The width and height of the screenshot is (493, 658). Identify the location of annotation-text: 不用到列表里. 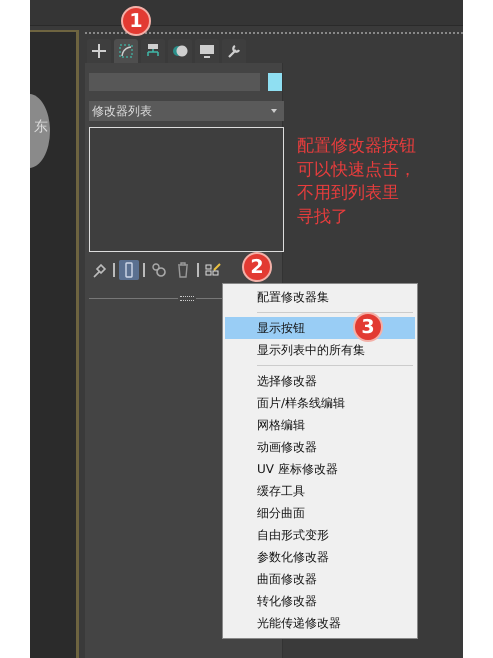
(348, 193).